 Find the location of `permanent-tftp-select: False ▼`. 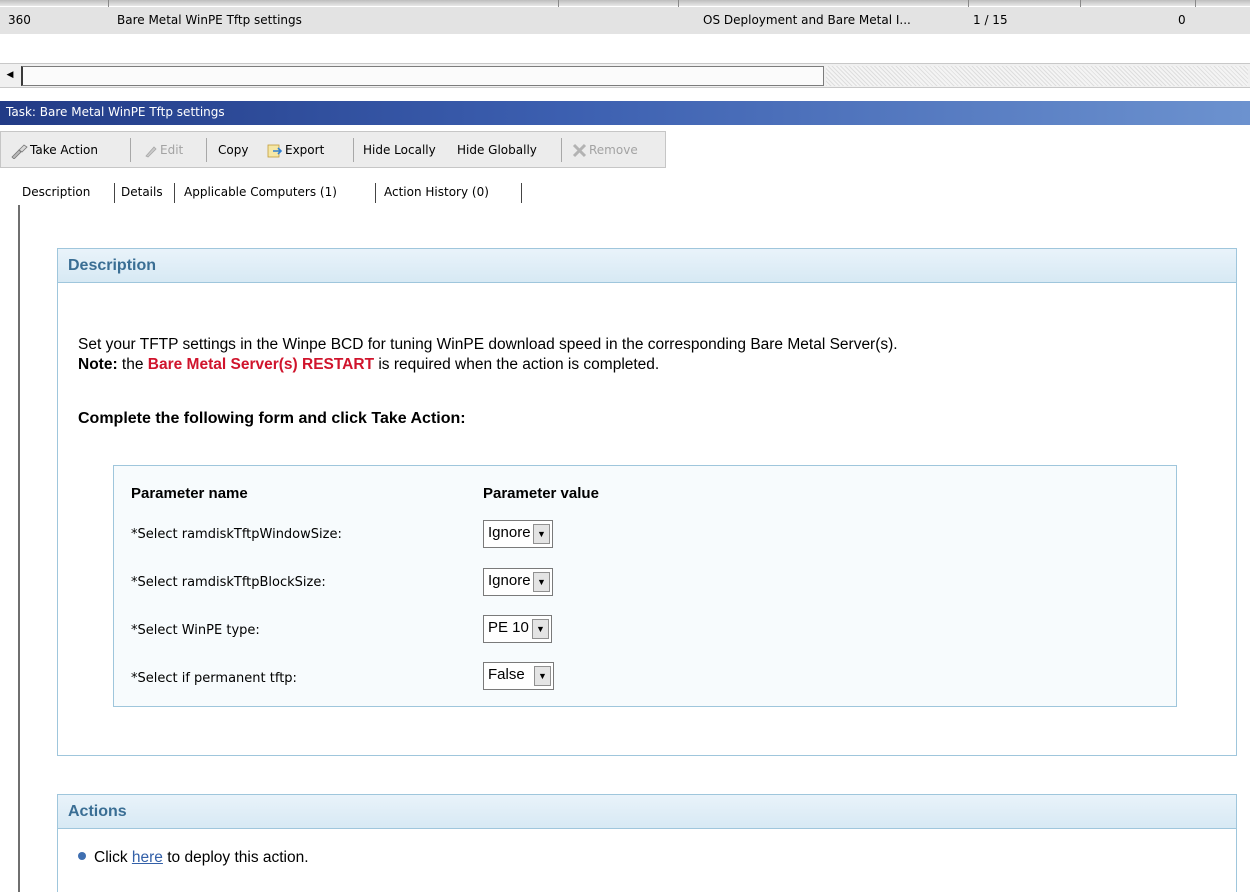

permanent-tftp-select: False ▼ is located at coordinates (518, 676).